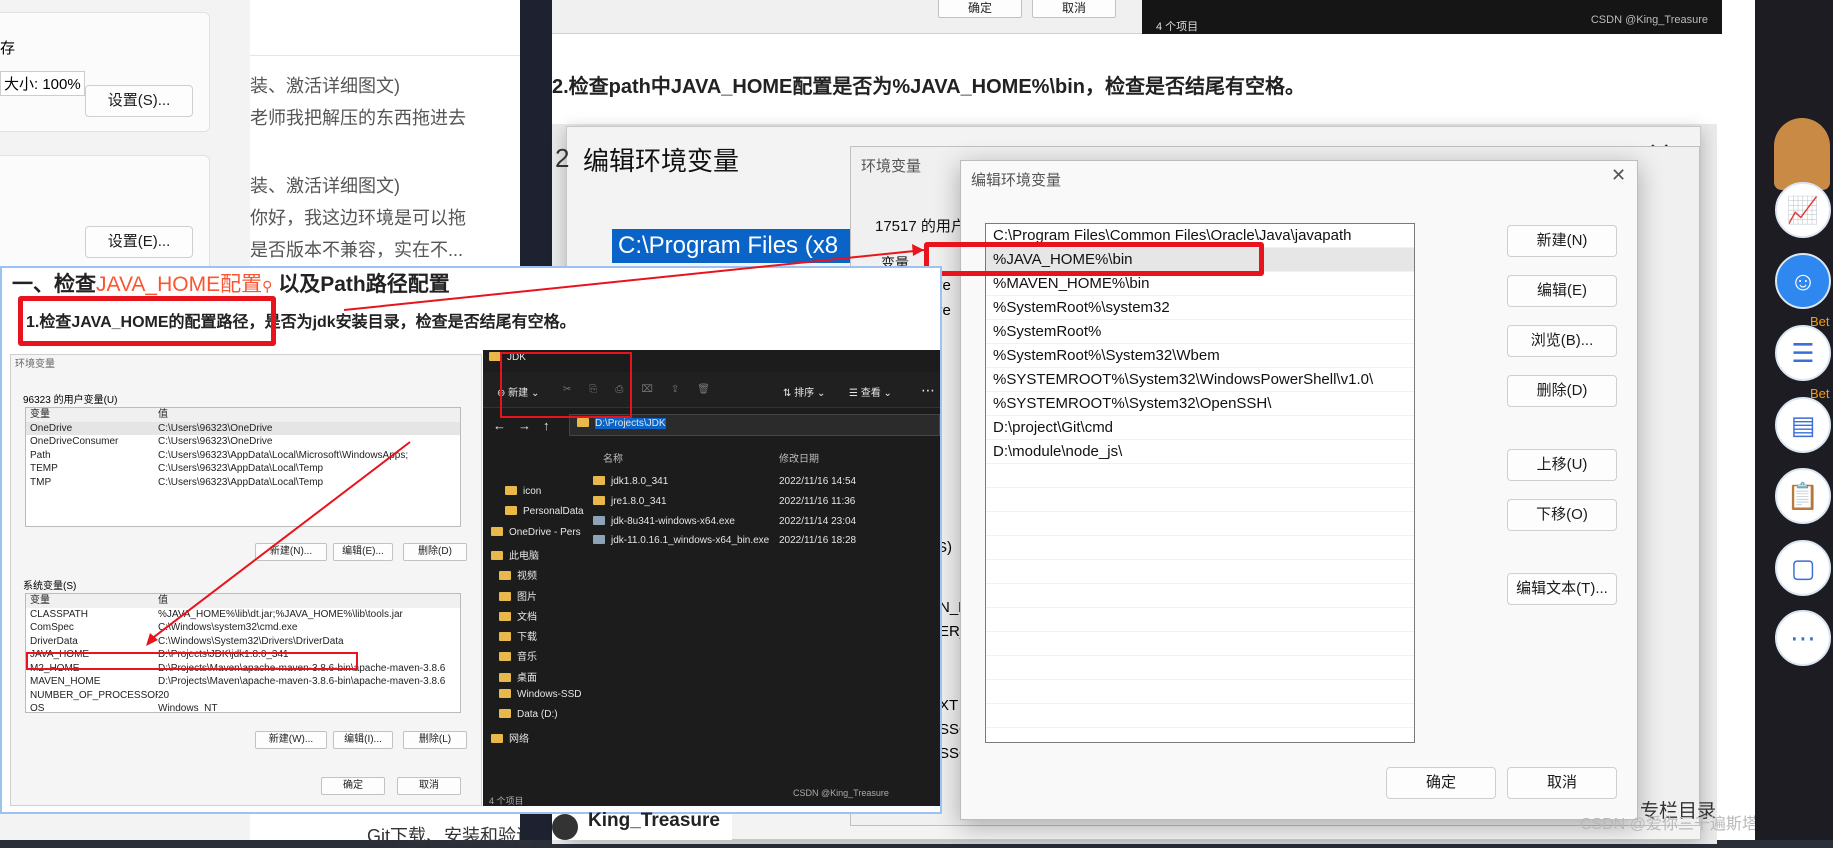 This screenshot has height=848, width=1833. What do you see at coordinates (518, 595) in the screenshot?
I see `nav-item: 图片` at bounding box center [518, 595].